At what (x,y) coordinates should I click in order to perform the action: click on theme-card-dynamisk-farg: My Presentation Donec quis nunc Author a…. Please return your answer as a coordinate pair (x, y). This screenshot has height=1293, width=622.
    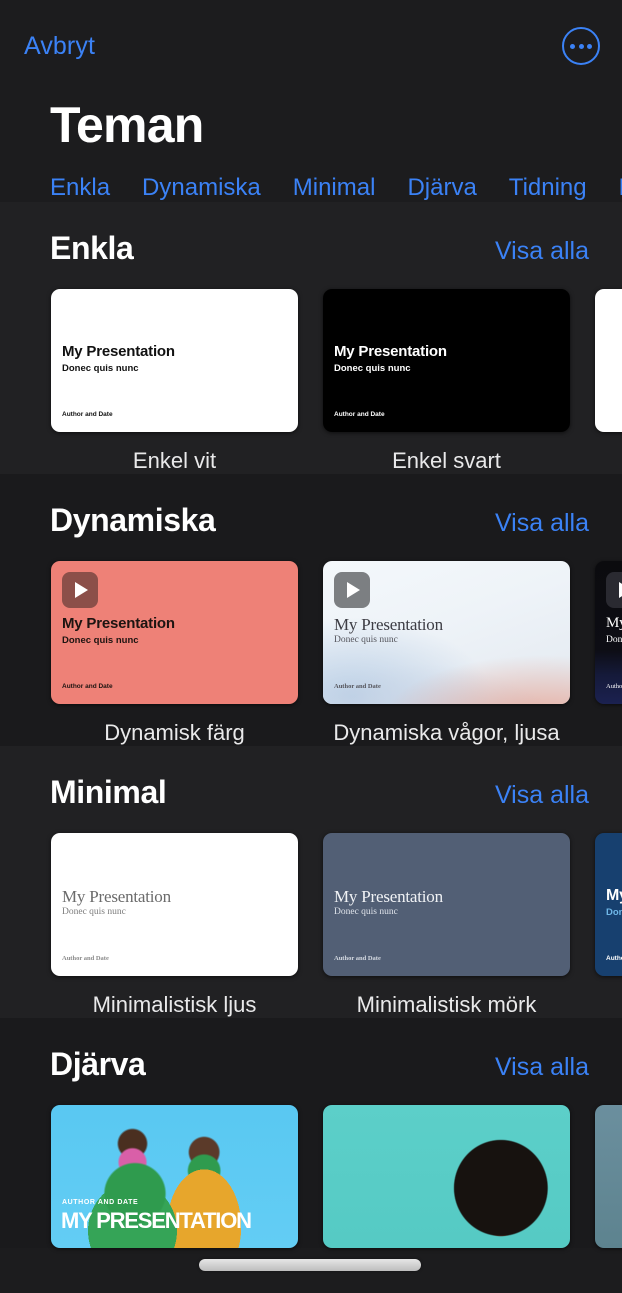
    Looking at the image, I should click on (174, 653).